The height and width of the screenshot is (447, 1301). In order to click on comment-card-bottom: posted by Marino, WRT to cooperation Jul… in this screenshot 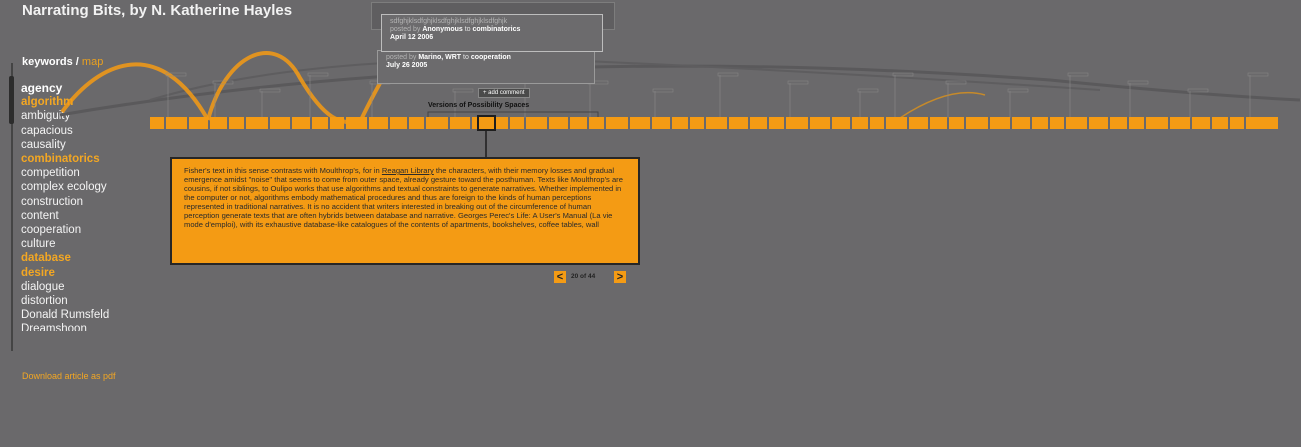, I will do `click(486, 67)`.